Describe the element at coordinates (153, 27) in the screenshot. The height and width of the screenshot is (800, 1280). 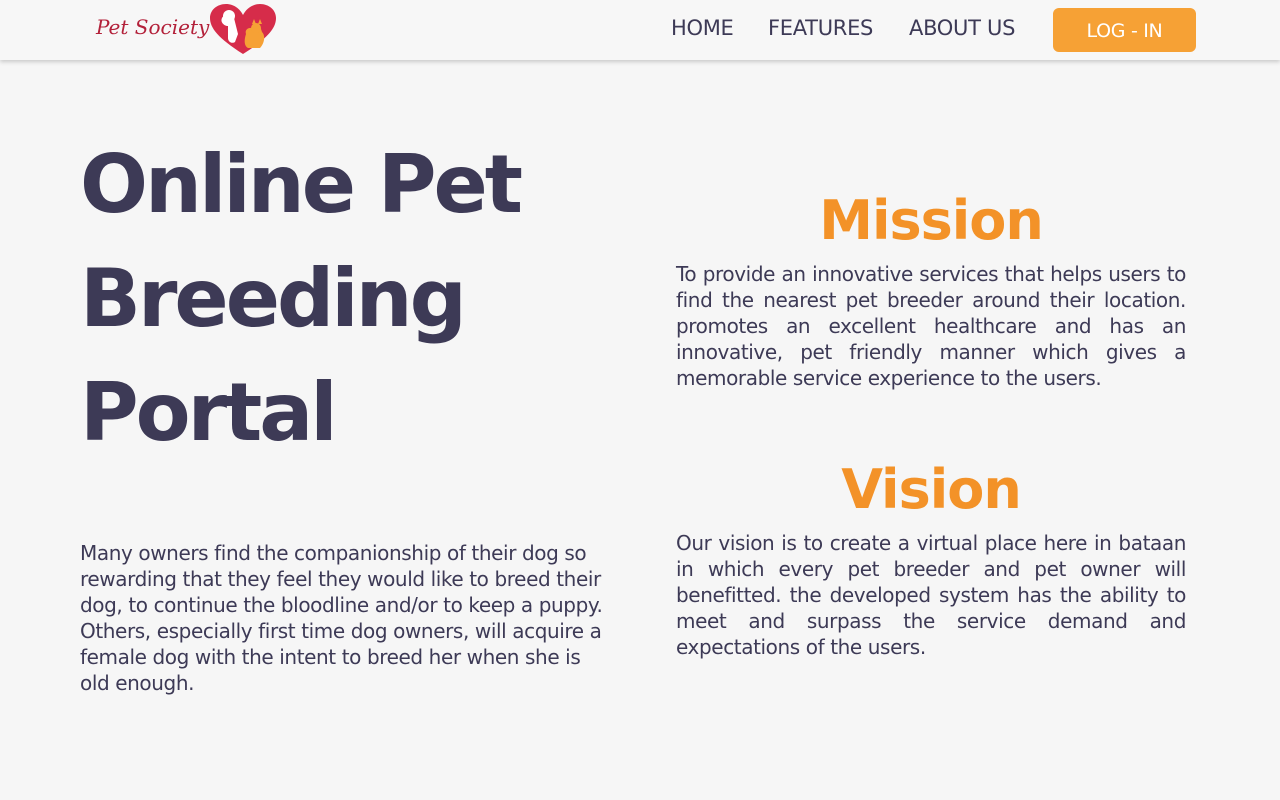
I see `brand-name: Pet Society` at that location.